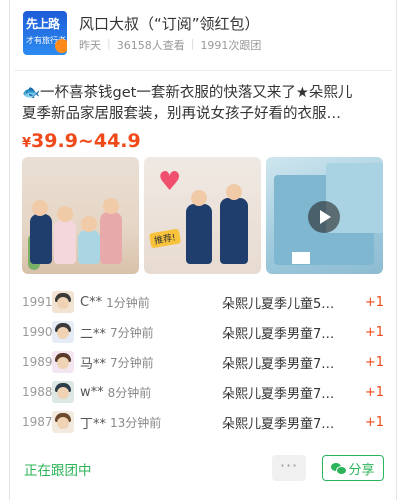  What do you see at coordinates (58, 469) in the screenshot?
I see `join-status: 正在跟团中` at bounding box center [58, 469].